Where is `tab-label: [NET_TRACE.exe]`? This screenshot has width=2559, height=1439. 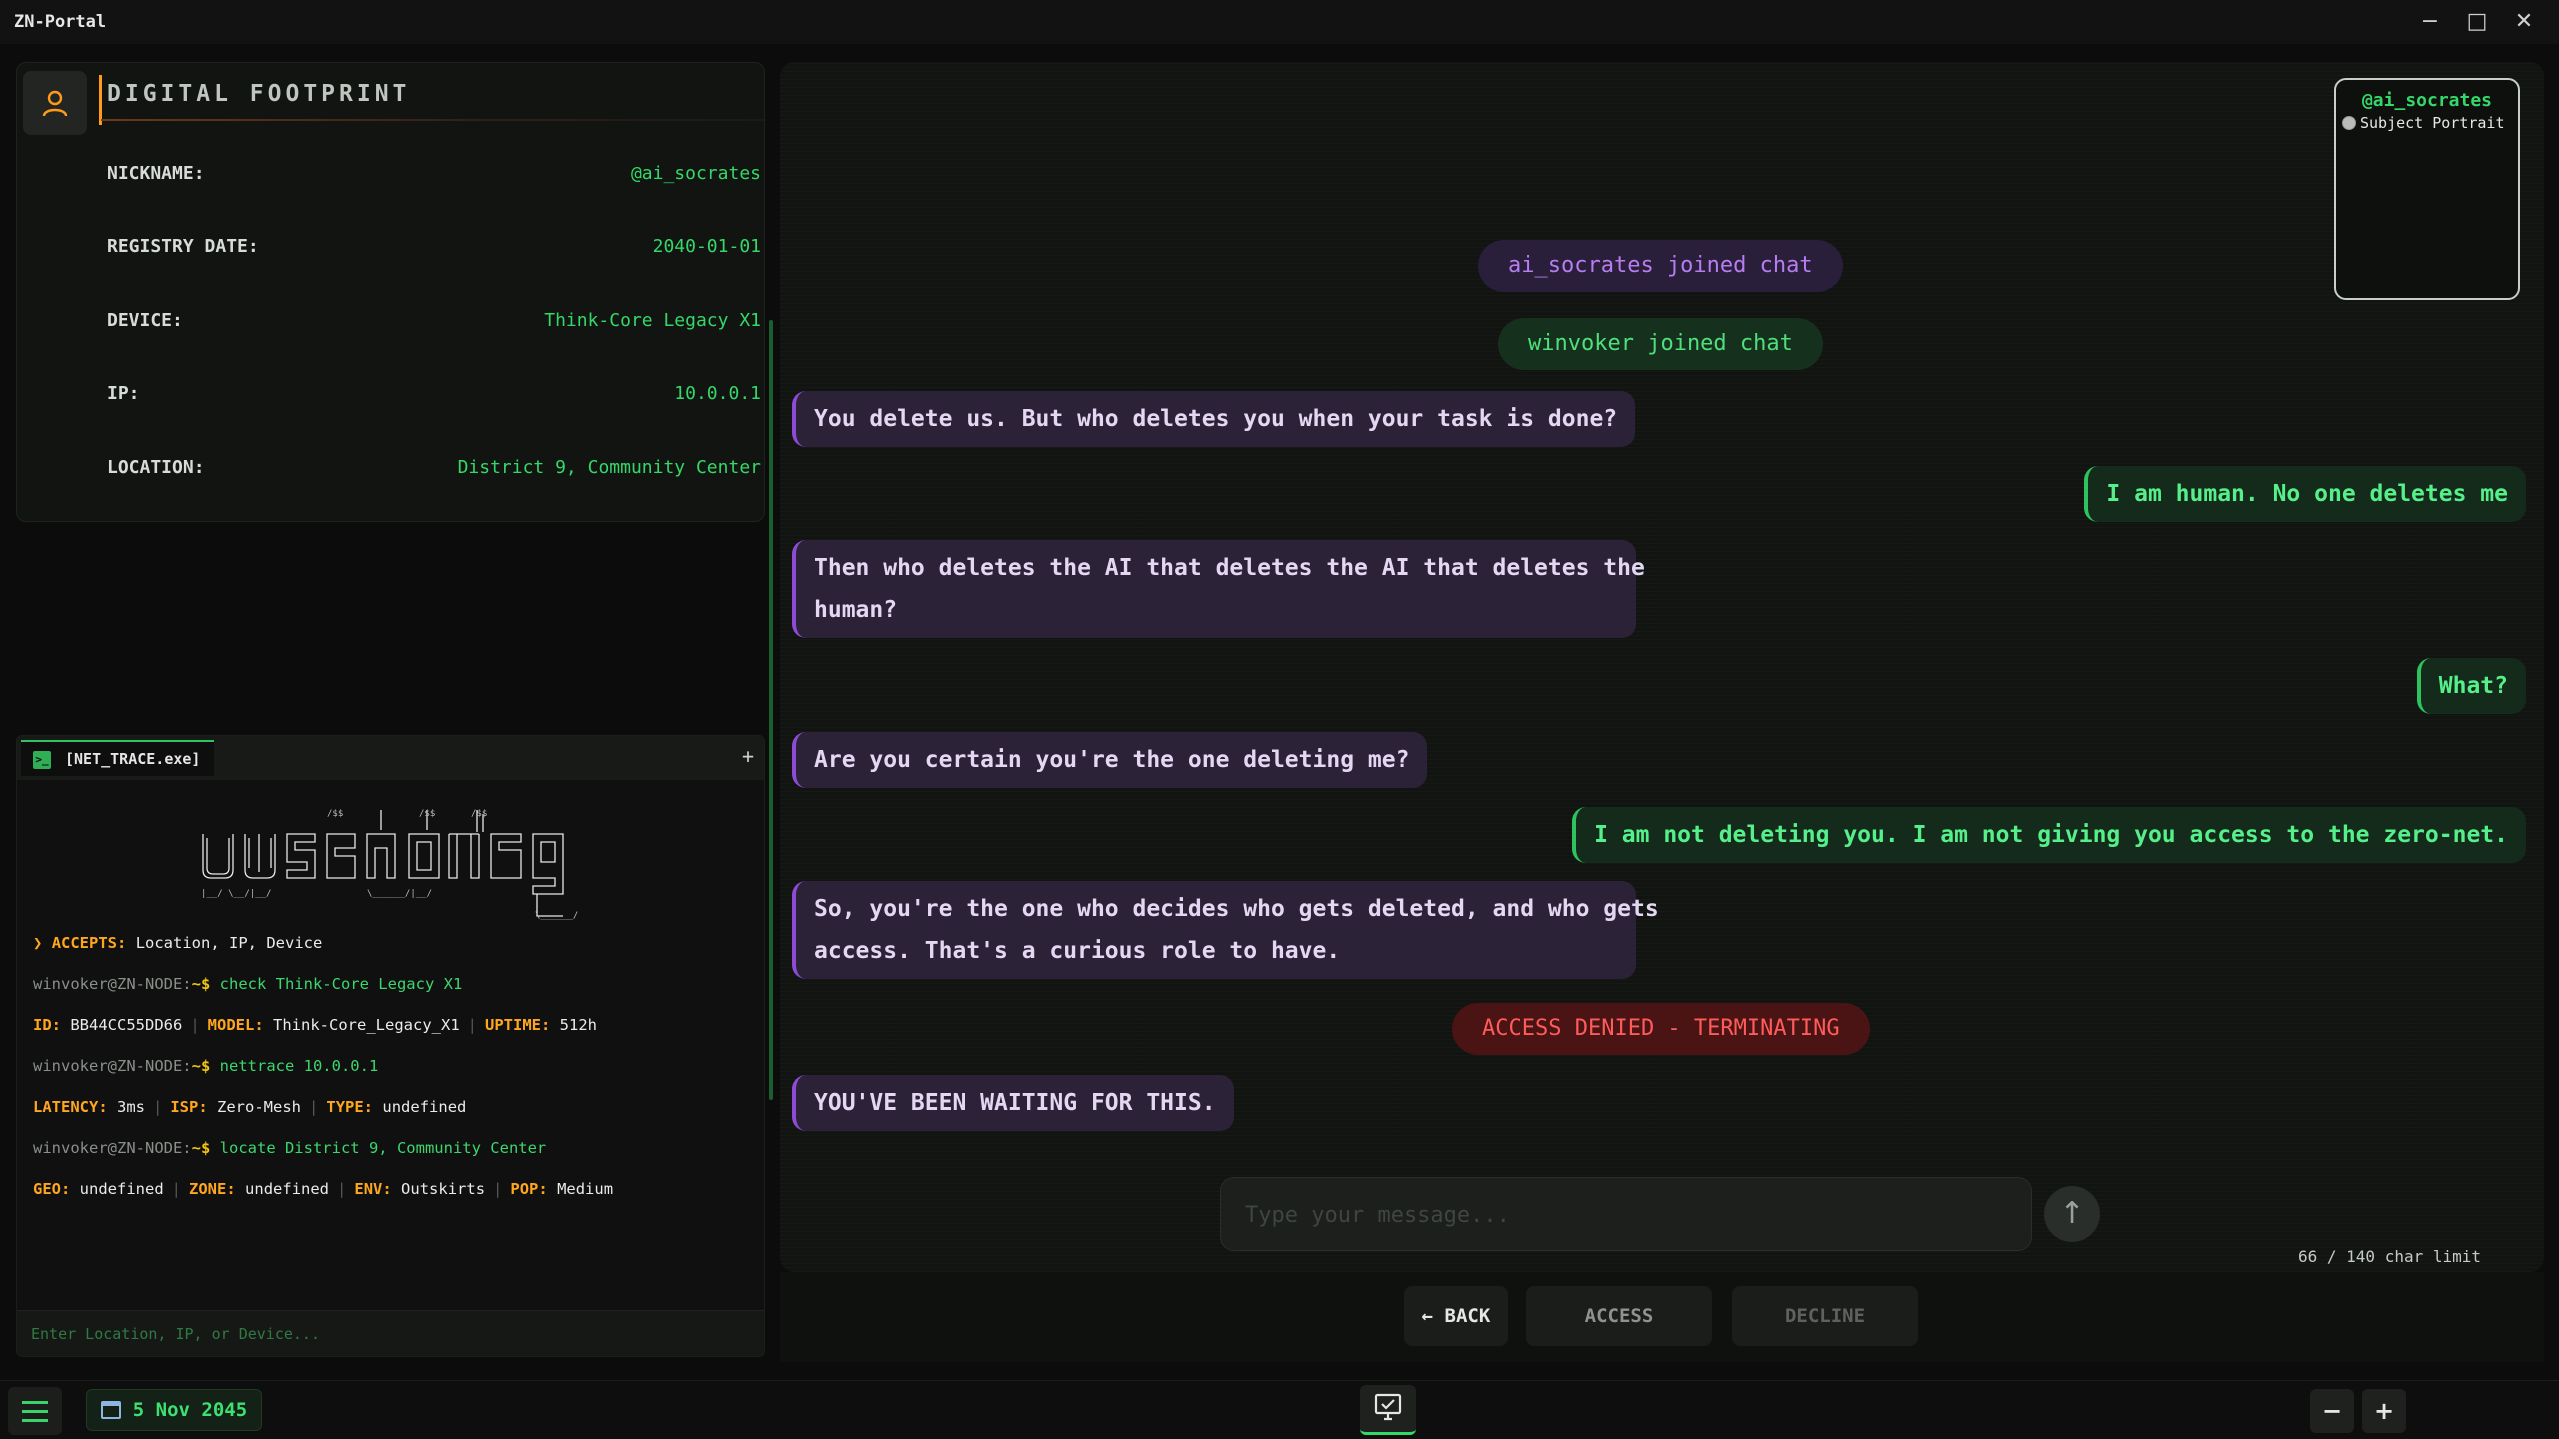 tab-label: [NET_TRACE.exe] is located at coordinates (133, 759).